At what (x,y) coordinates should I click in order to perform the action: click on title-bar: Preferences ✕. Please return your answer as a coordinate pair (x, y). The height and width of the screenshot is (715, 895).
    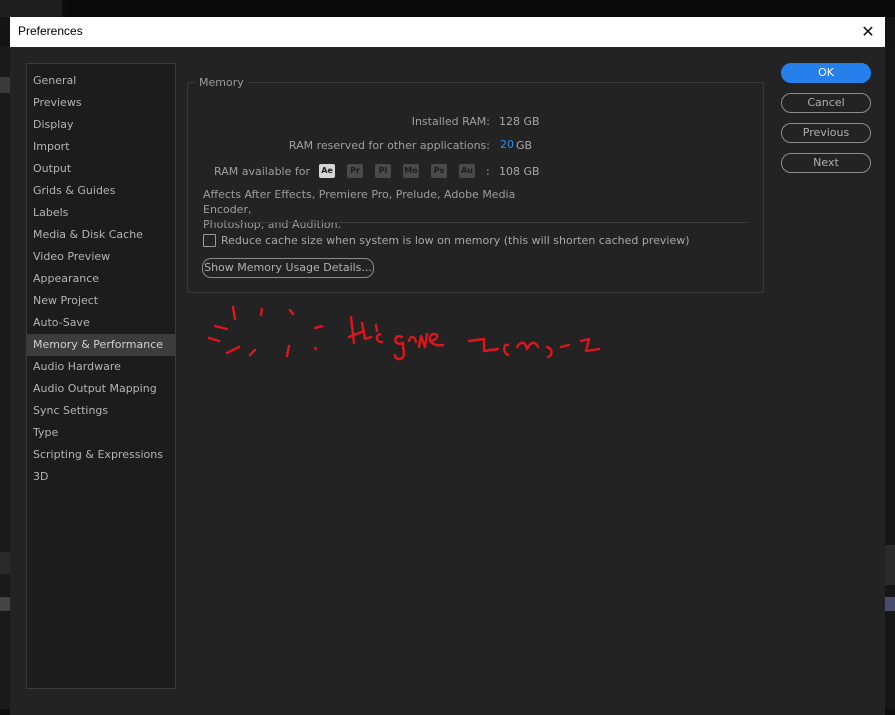
    Looking at the image, I should click on (447, 32).